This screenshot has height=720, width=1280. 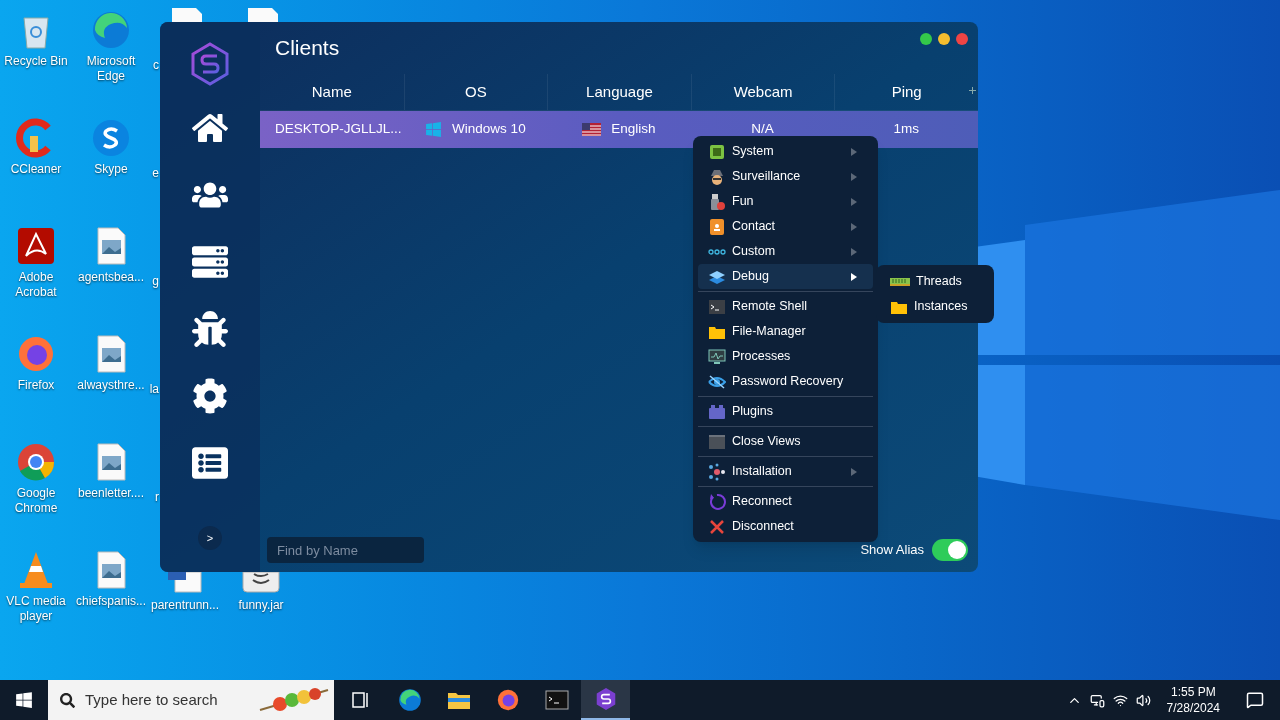 What do you see at coordinates (785, 356) in the screenshot?
I see `menu-item: Processes` at bounding box center [785, 356].